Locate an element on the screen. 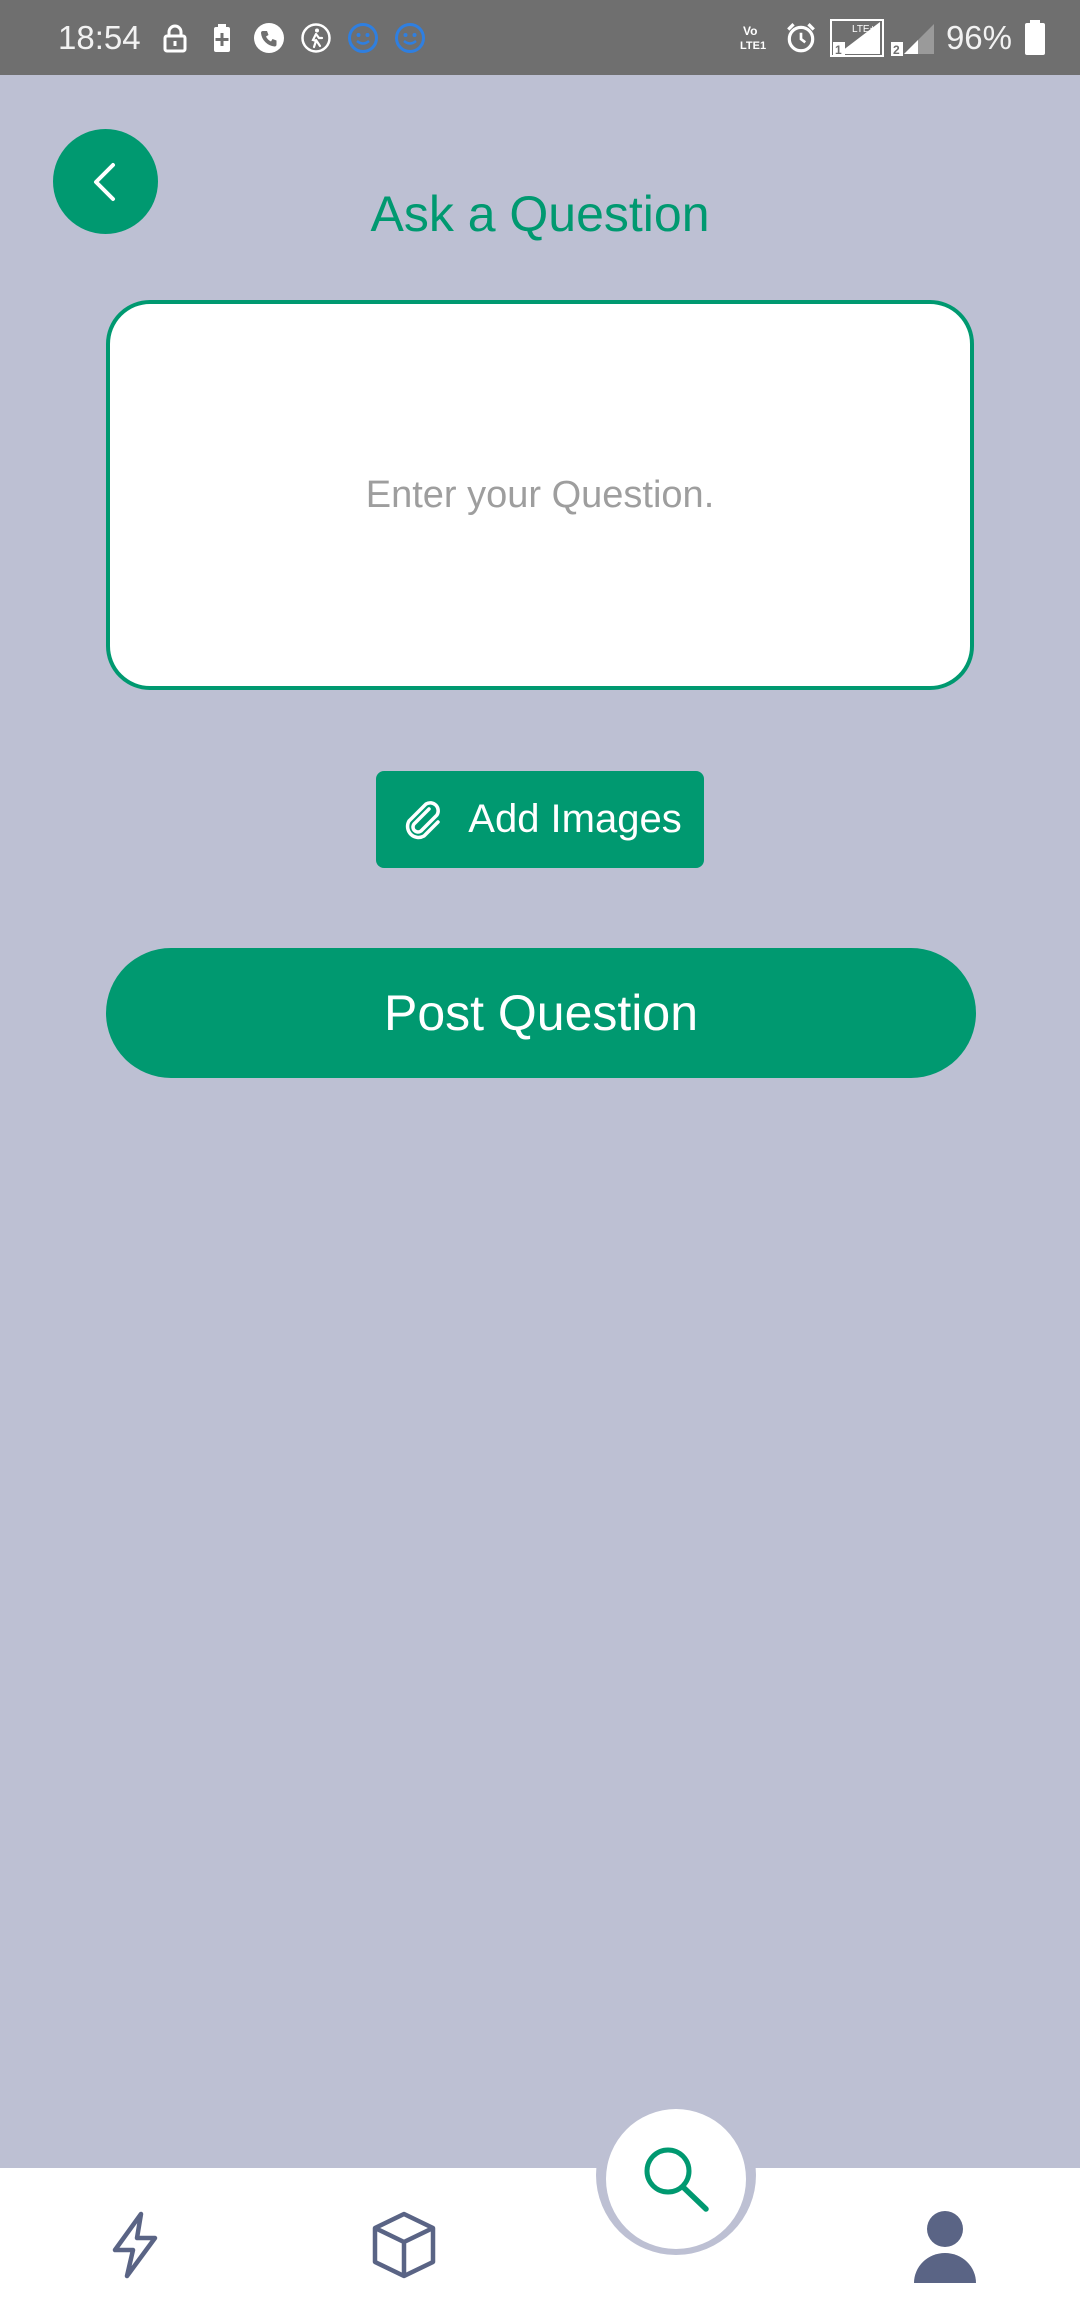  battery-percent: 96% is located at coordinates (978, 37).